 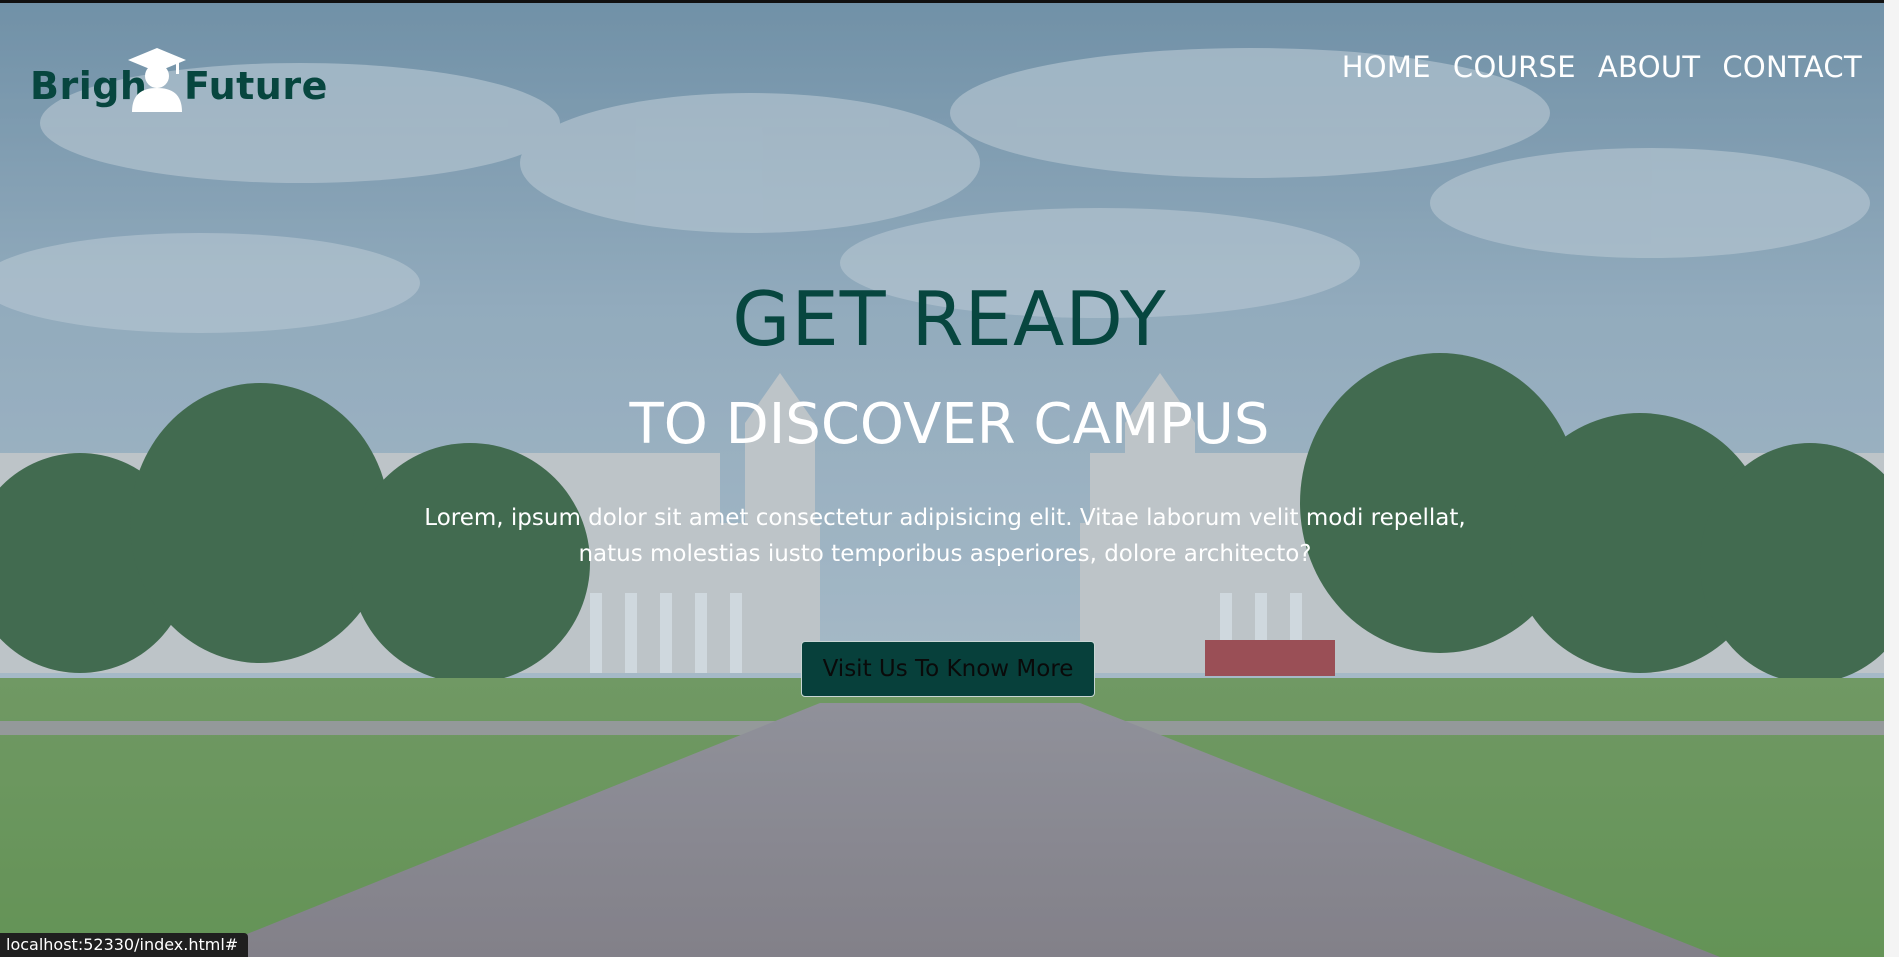 I want to click on main-nav: HOME COURSE ABOUT CONTACT, so click(x=1602, y=67).